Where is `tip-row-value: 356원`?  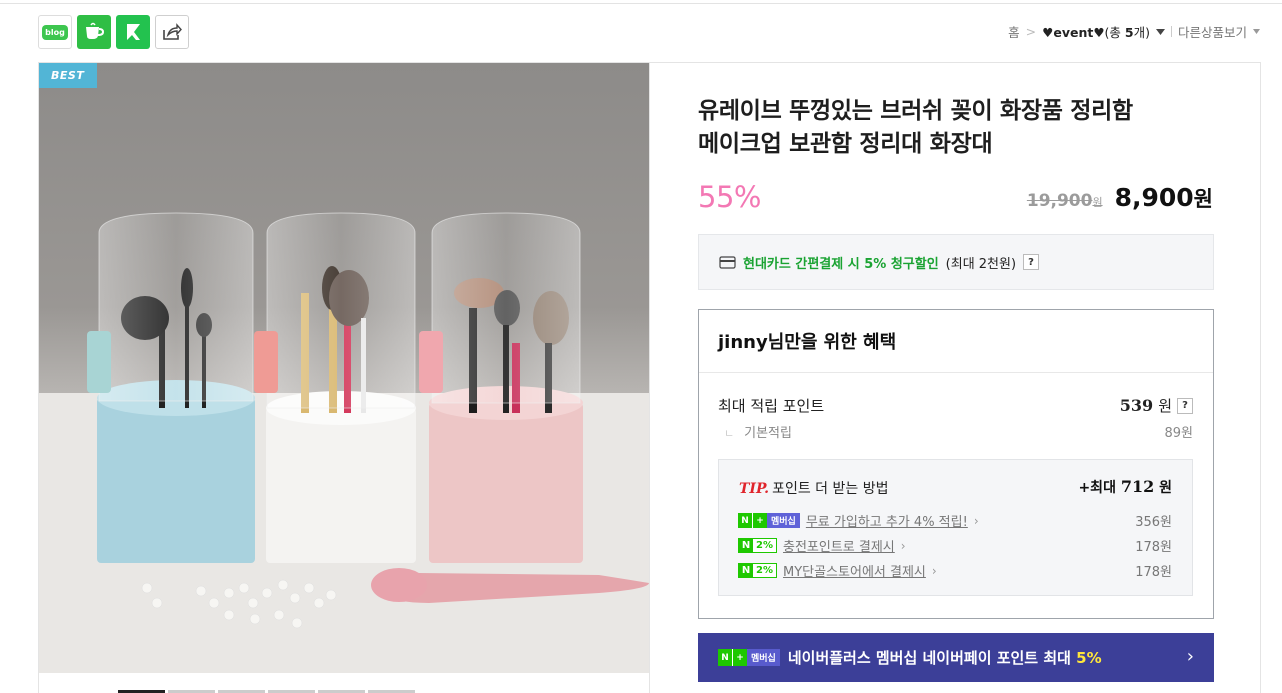 tip-row-value: 356원 is located at coordinates (1153, 522).